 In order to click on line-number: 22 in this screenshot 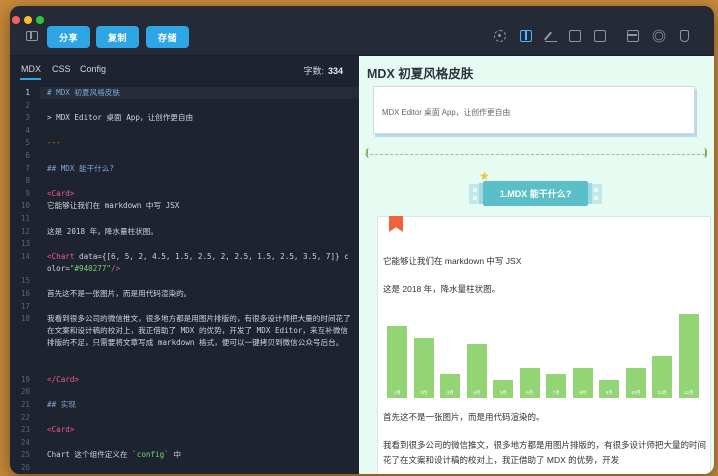, I will do `click(25, 417)`.